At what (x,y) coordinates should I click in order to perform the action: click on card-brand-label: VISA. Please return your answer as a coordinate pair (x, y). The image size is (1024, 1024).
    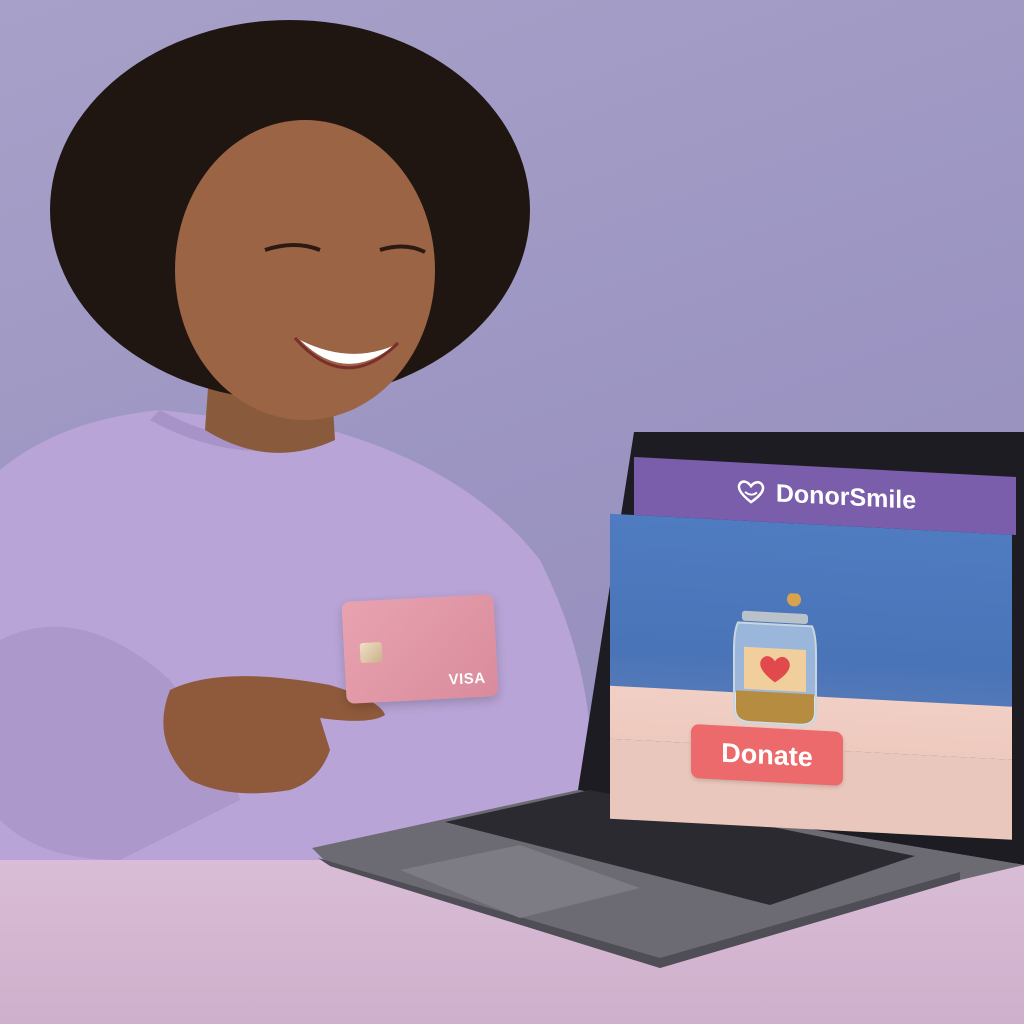
    Looking at the image, I should click on (467, 679).